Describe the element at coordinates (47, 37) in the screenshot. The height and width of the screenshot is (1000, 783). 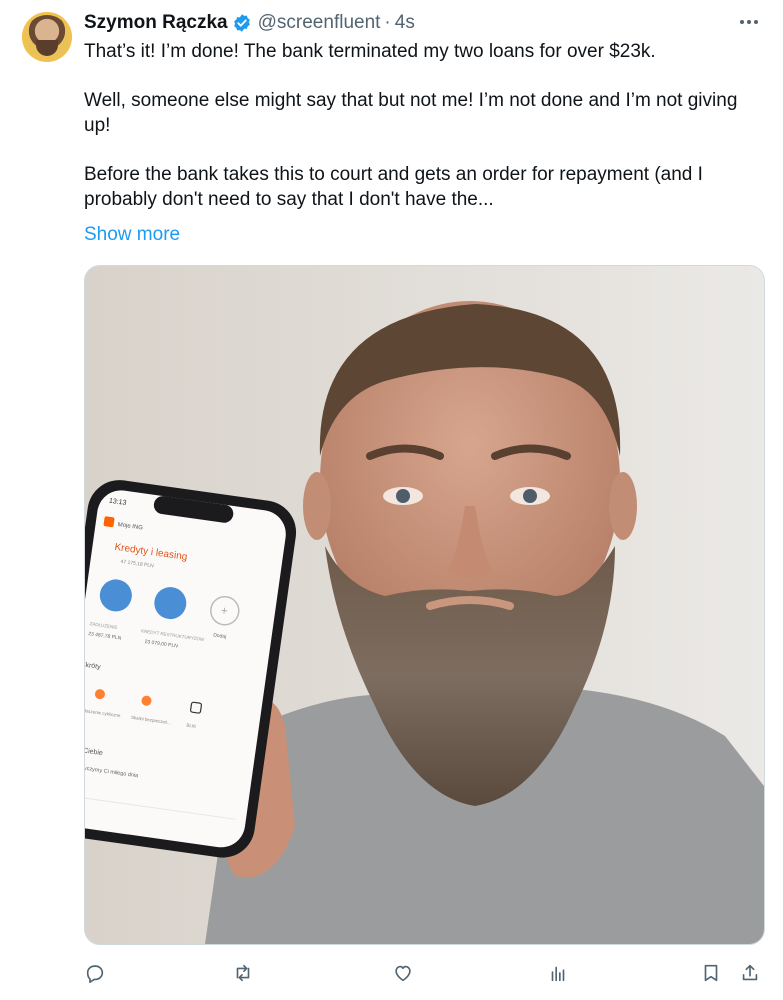
I see `avatar` at that location.